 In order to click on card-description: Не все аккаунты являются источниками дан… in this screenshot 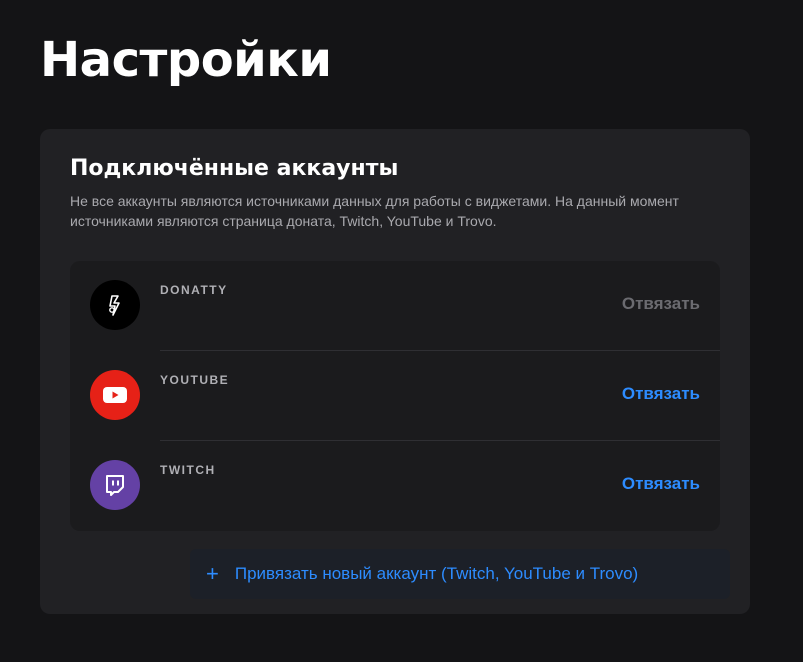, I will do `click(374, 211)`.